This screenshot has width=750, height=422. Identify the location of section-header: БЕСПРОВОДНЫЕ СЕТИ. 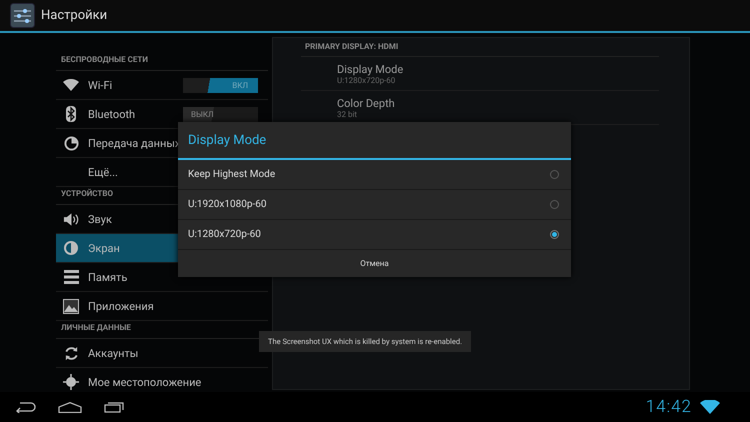
(162, 62).